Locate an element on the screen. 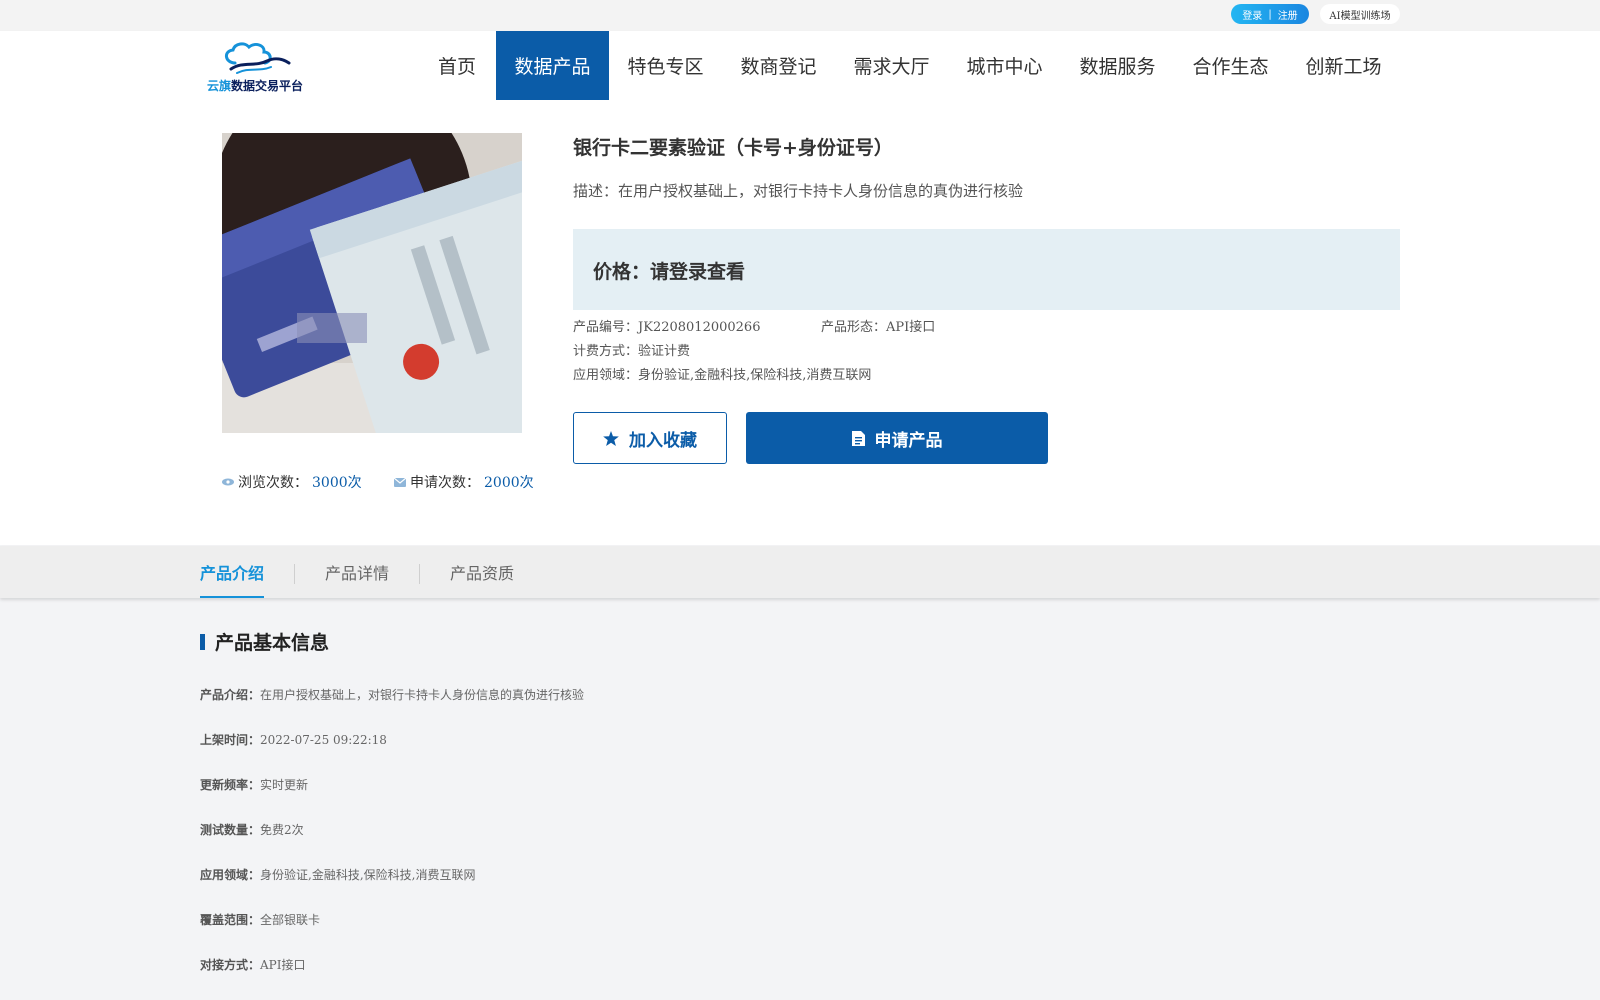 The height and width of the screenshot is (1000, 1600). tab-product-intro: 产品介绍 is located at coordinates (232, 572).